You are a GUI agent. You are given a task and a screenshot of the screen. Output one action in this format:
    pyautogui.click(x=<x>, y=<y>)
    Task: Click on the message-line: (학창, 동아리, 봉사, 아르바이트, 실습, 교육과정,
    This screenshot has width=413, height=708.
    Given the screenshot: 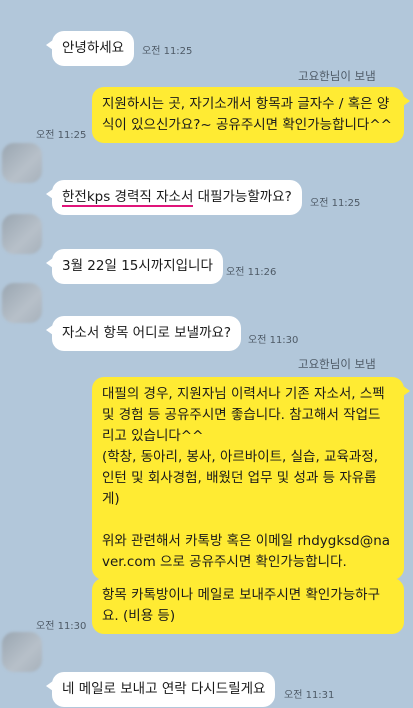 What is the action you would take?
    pyautogui.click(x=240, y=457)
    